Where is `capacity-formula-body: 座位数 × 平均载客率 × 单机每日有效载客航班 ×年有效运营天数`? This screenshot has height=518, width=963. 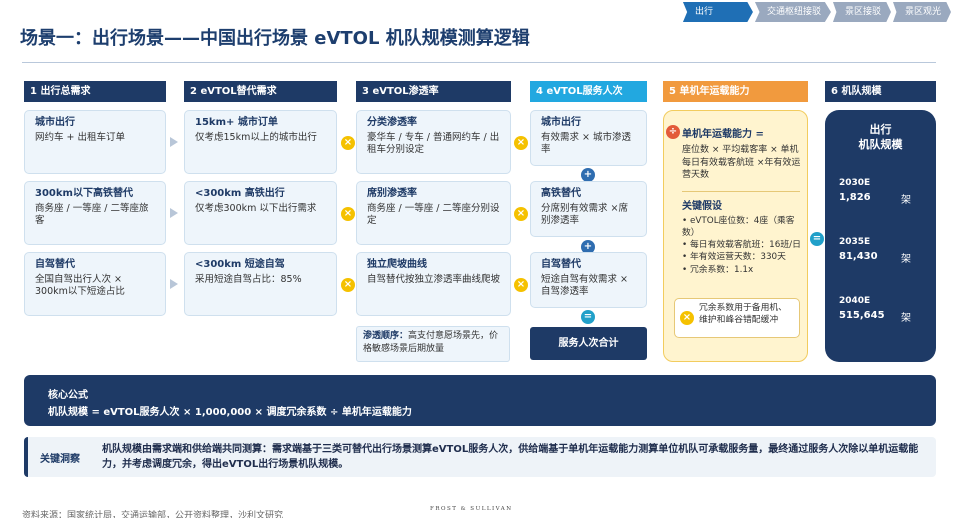
capacity-formula-body: 座位数 × 平均载客率 × 单机每日有效载客航班 ×年有效运营天数 is located at coordinates (741, 163).